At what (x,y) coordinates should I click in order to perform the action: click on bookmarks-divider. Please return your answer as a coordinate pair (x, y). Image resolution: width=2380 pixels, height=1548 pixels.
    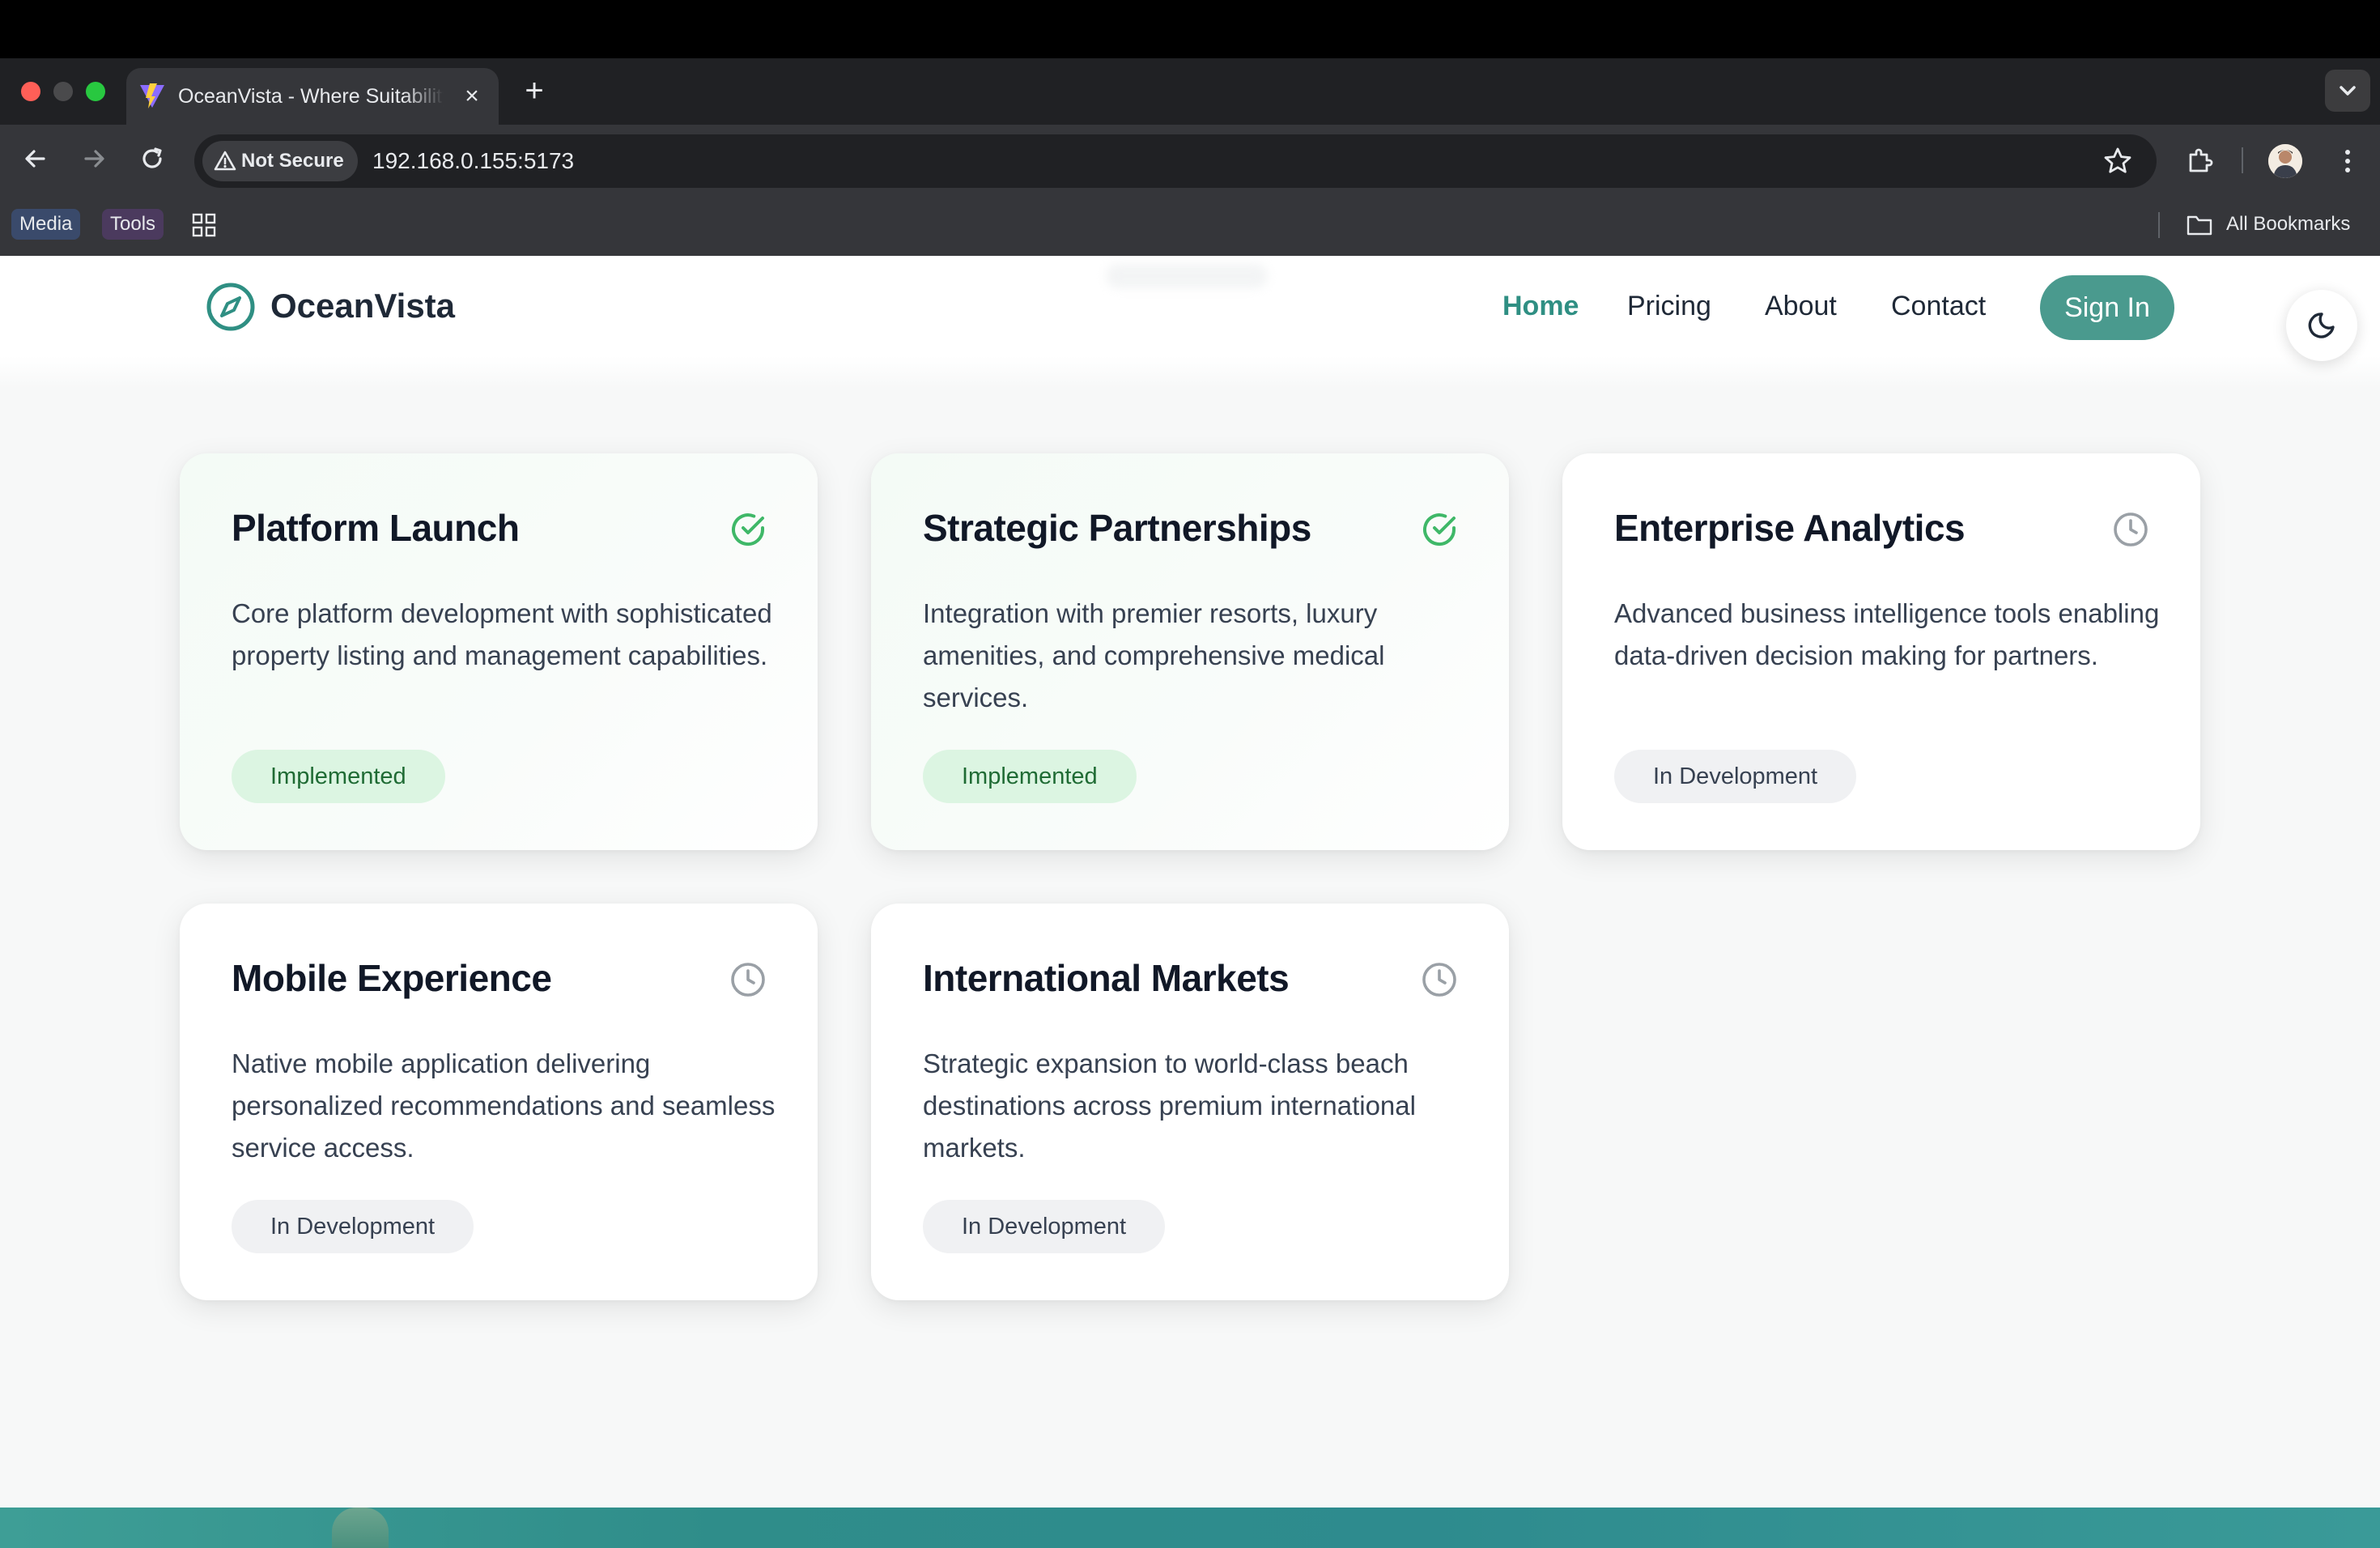
    Looking at the image, I should click on (2159, 225).